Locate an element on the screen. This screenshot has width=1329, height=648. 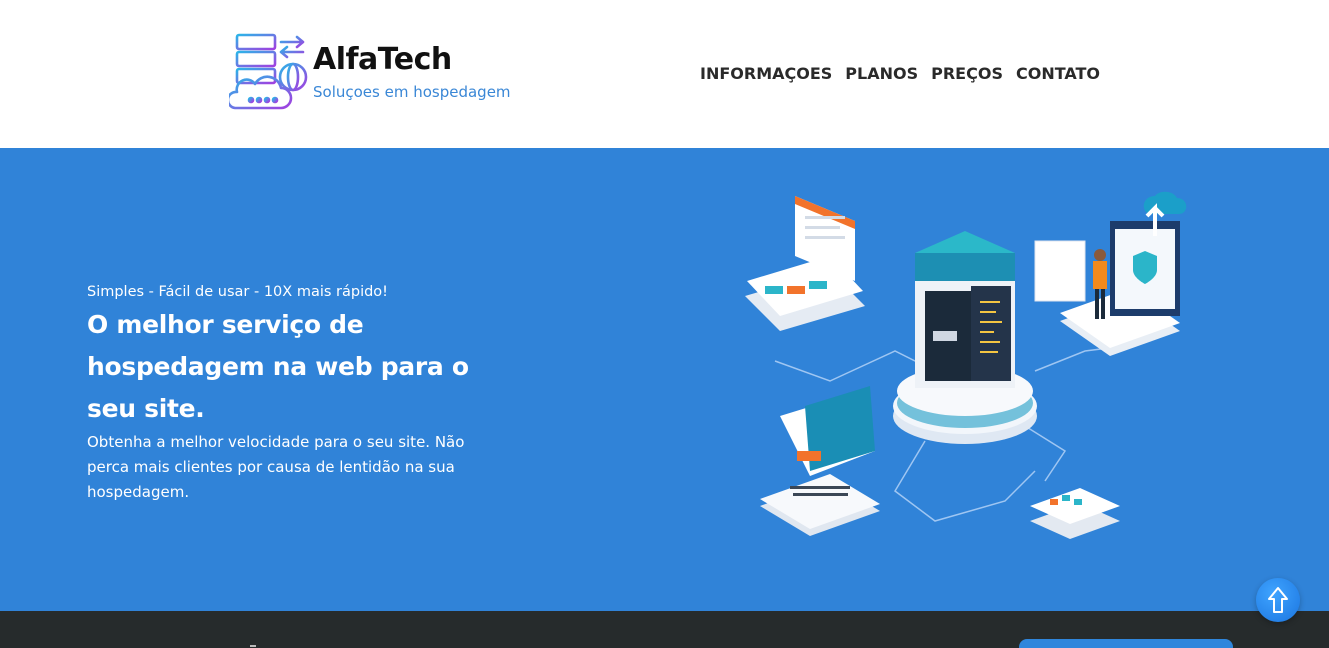
brand-text: AlfaTech Soluçoes em hospedagem is located at coordinates (412, 71).